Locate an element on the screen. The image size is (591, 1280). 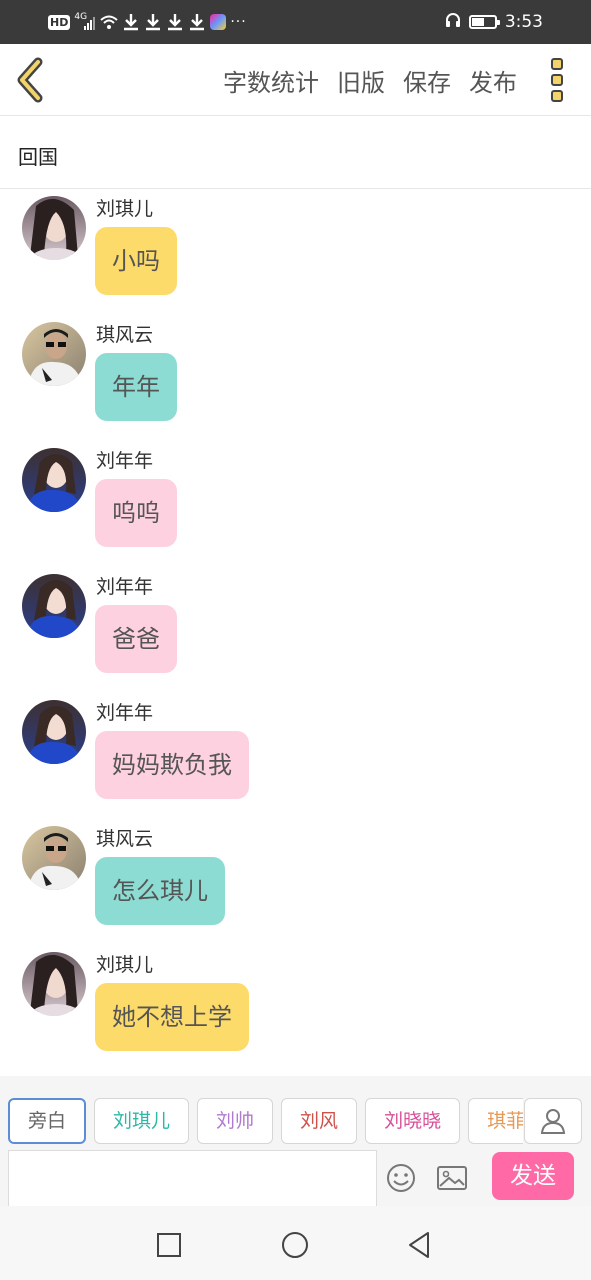
character-chip-list: 旁白 刘琪儿 刘帅 刘风 刘晓晓 琪菲 is located at coordinates (265, 1121).